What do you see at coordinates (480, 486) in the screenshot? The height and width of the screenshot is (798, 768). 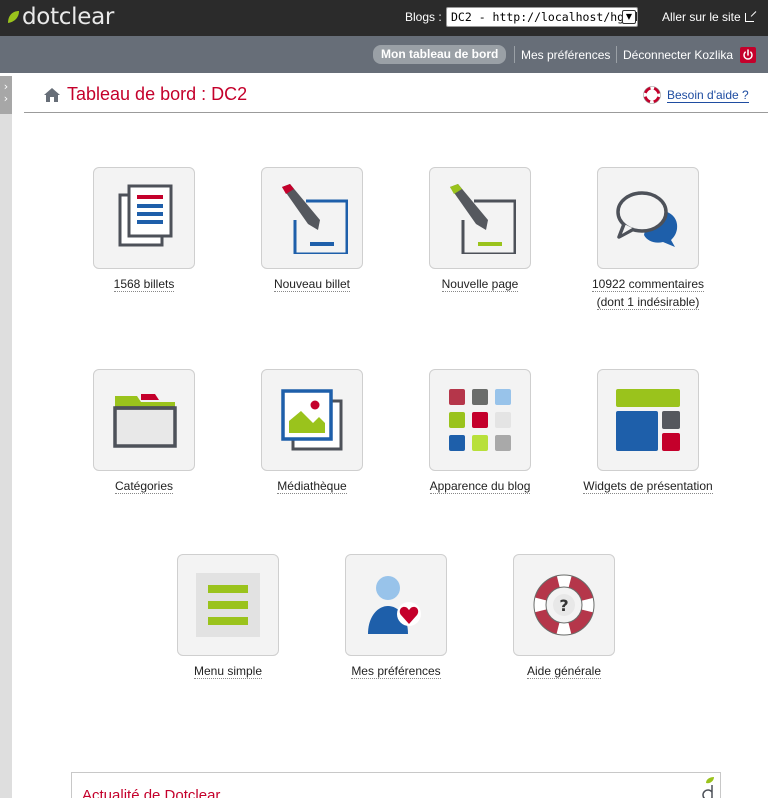 I see `tile-appearance-label: Apparence du blog` at bounding box center [480, 486].